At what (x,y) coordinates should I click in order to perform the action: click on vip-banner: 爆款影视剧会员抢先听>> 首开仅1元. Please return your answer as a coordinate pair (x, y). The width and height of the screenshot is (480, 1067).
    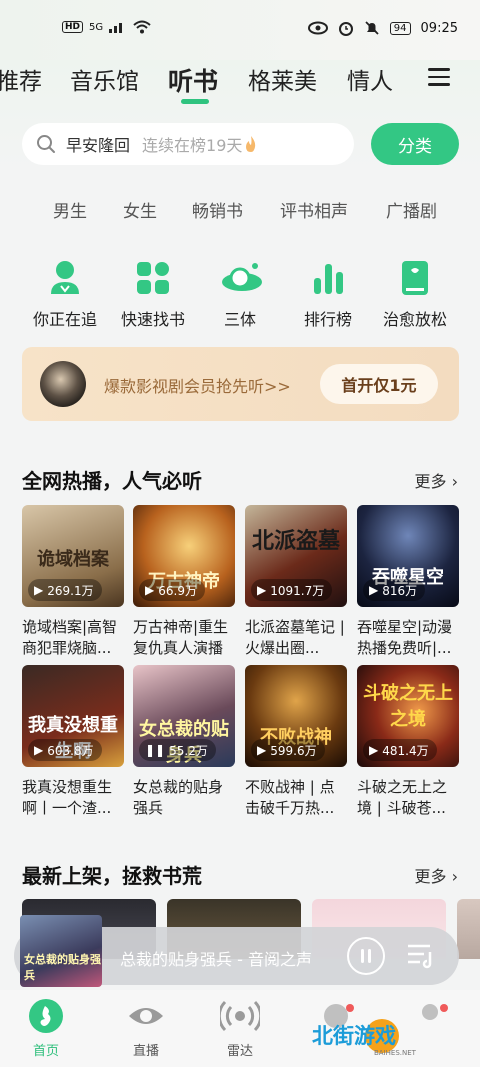
    Looking at the image, I should click on (240, 384).